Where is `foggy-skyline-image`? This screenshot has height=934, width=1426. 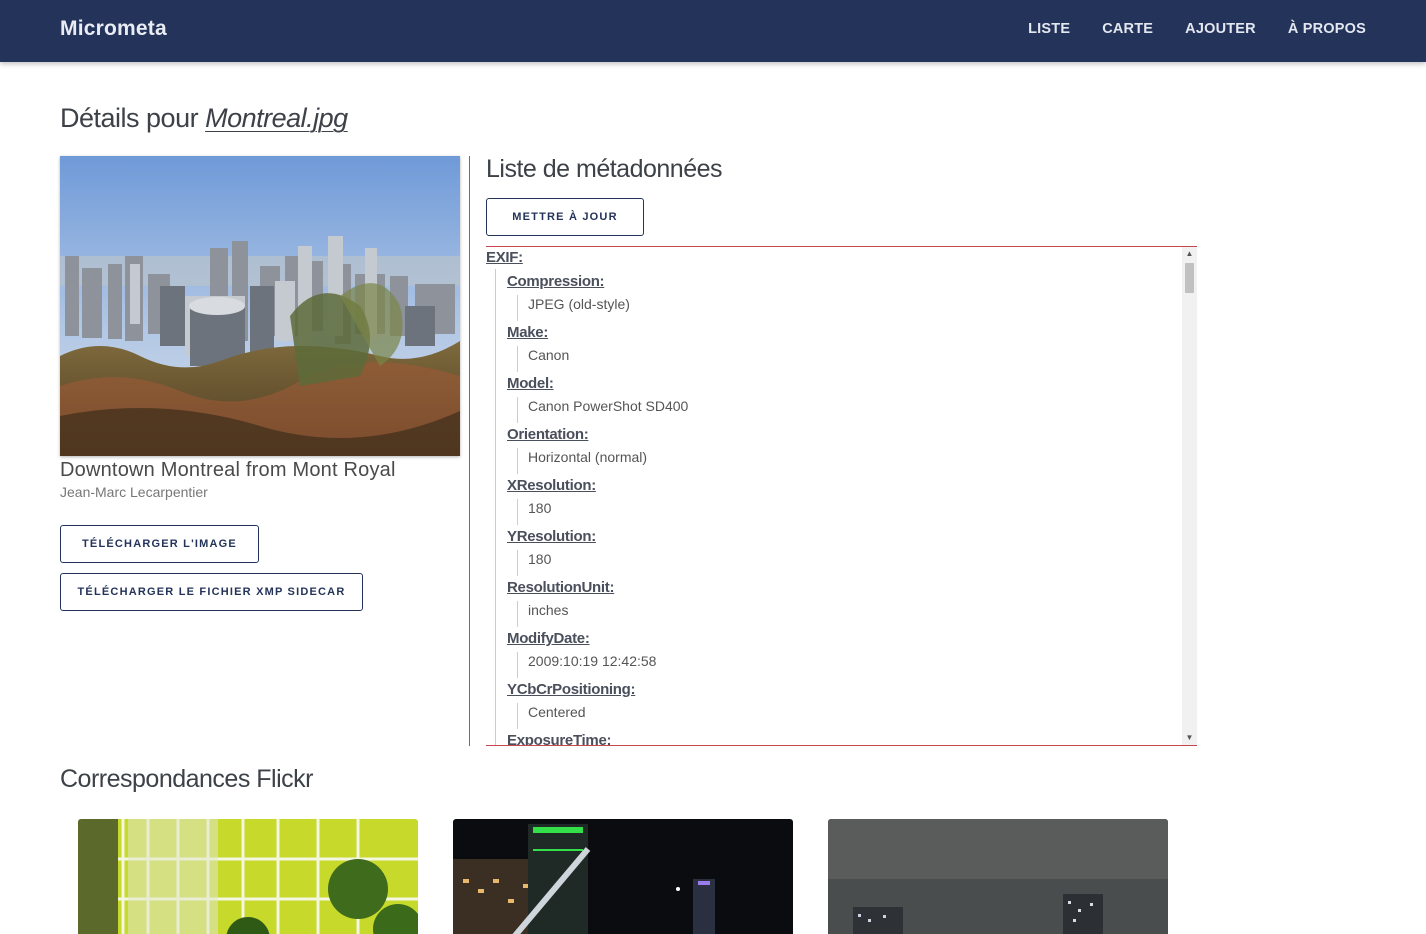 foggy-skyline-image is located at coordinates (998, 876).